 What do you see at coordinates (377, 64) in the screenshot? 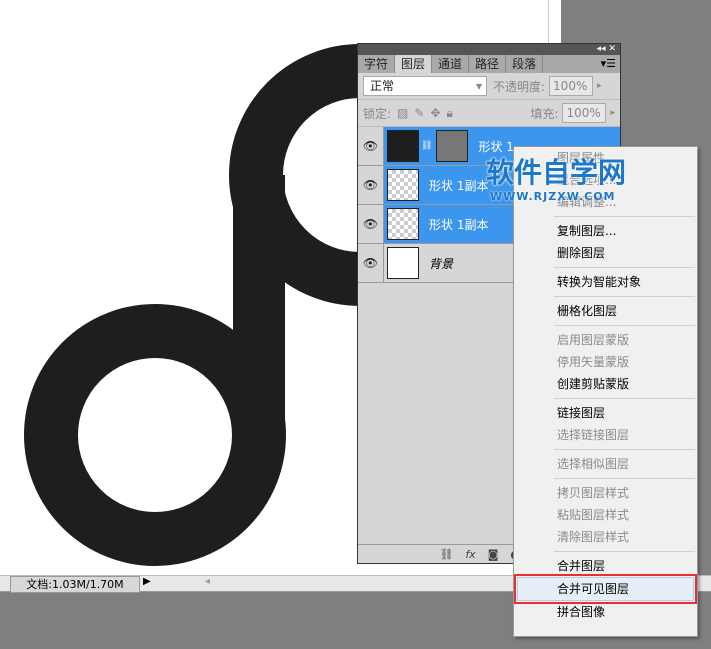
I see `tab-character: 字符` at bounding box center [377, 64].